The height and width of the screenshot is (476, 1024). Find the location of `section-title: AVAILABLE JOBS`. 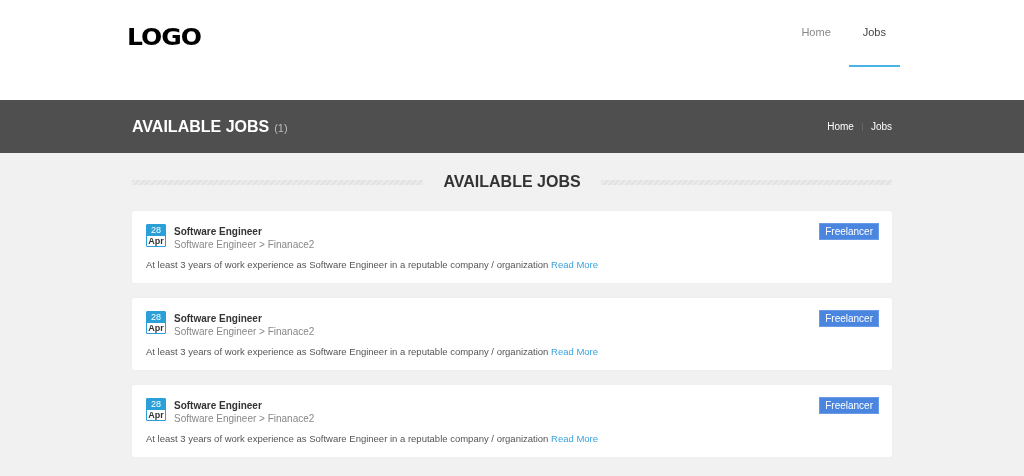

section-title: AVAILABLE JOBS is located at coordinates (512, 182).